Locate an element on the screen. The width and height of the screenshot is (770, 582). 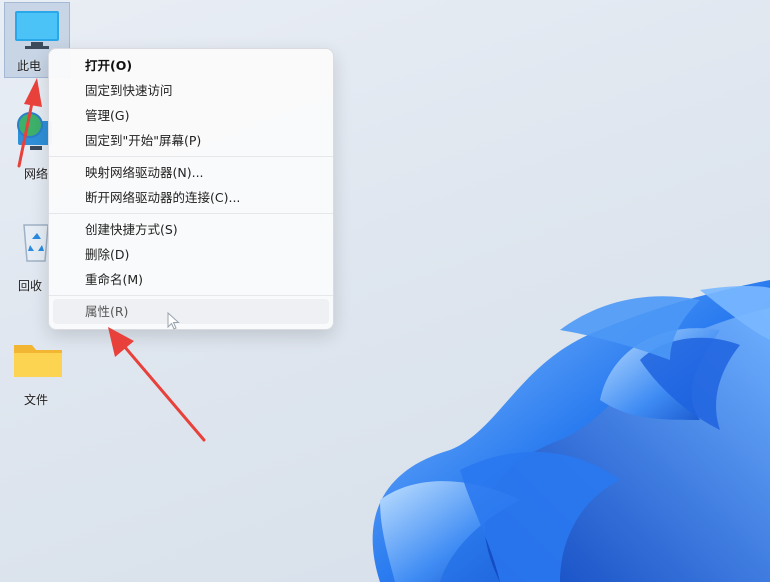
desktop-icon-folder: 文件 is located at coordinates (38, 371).